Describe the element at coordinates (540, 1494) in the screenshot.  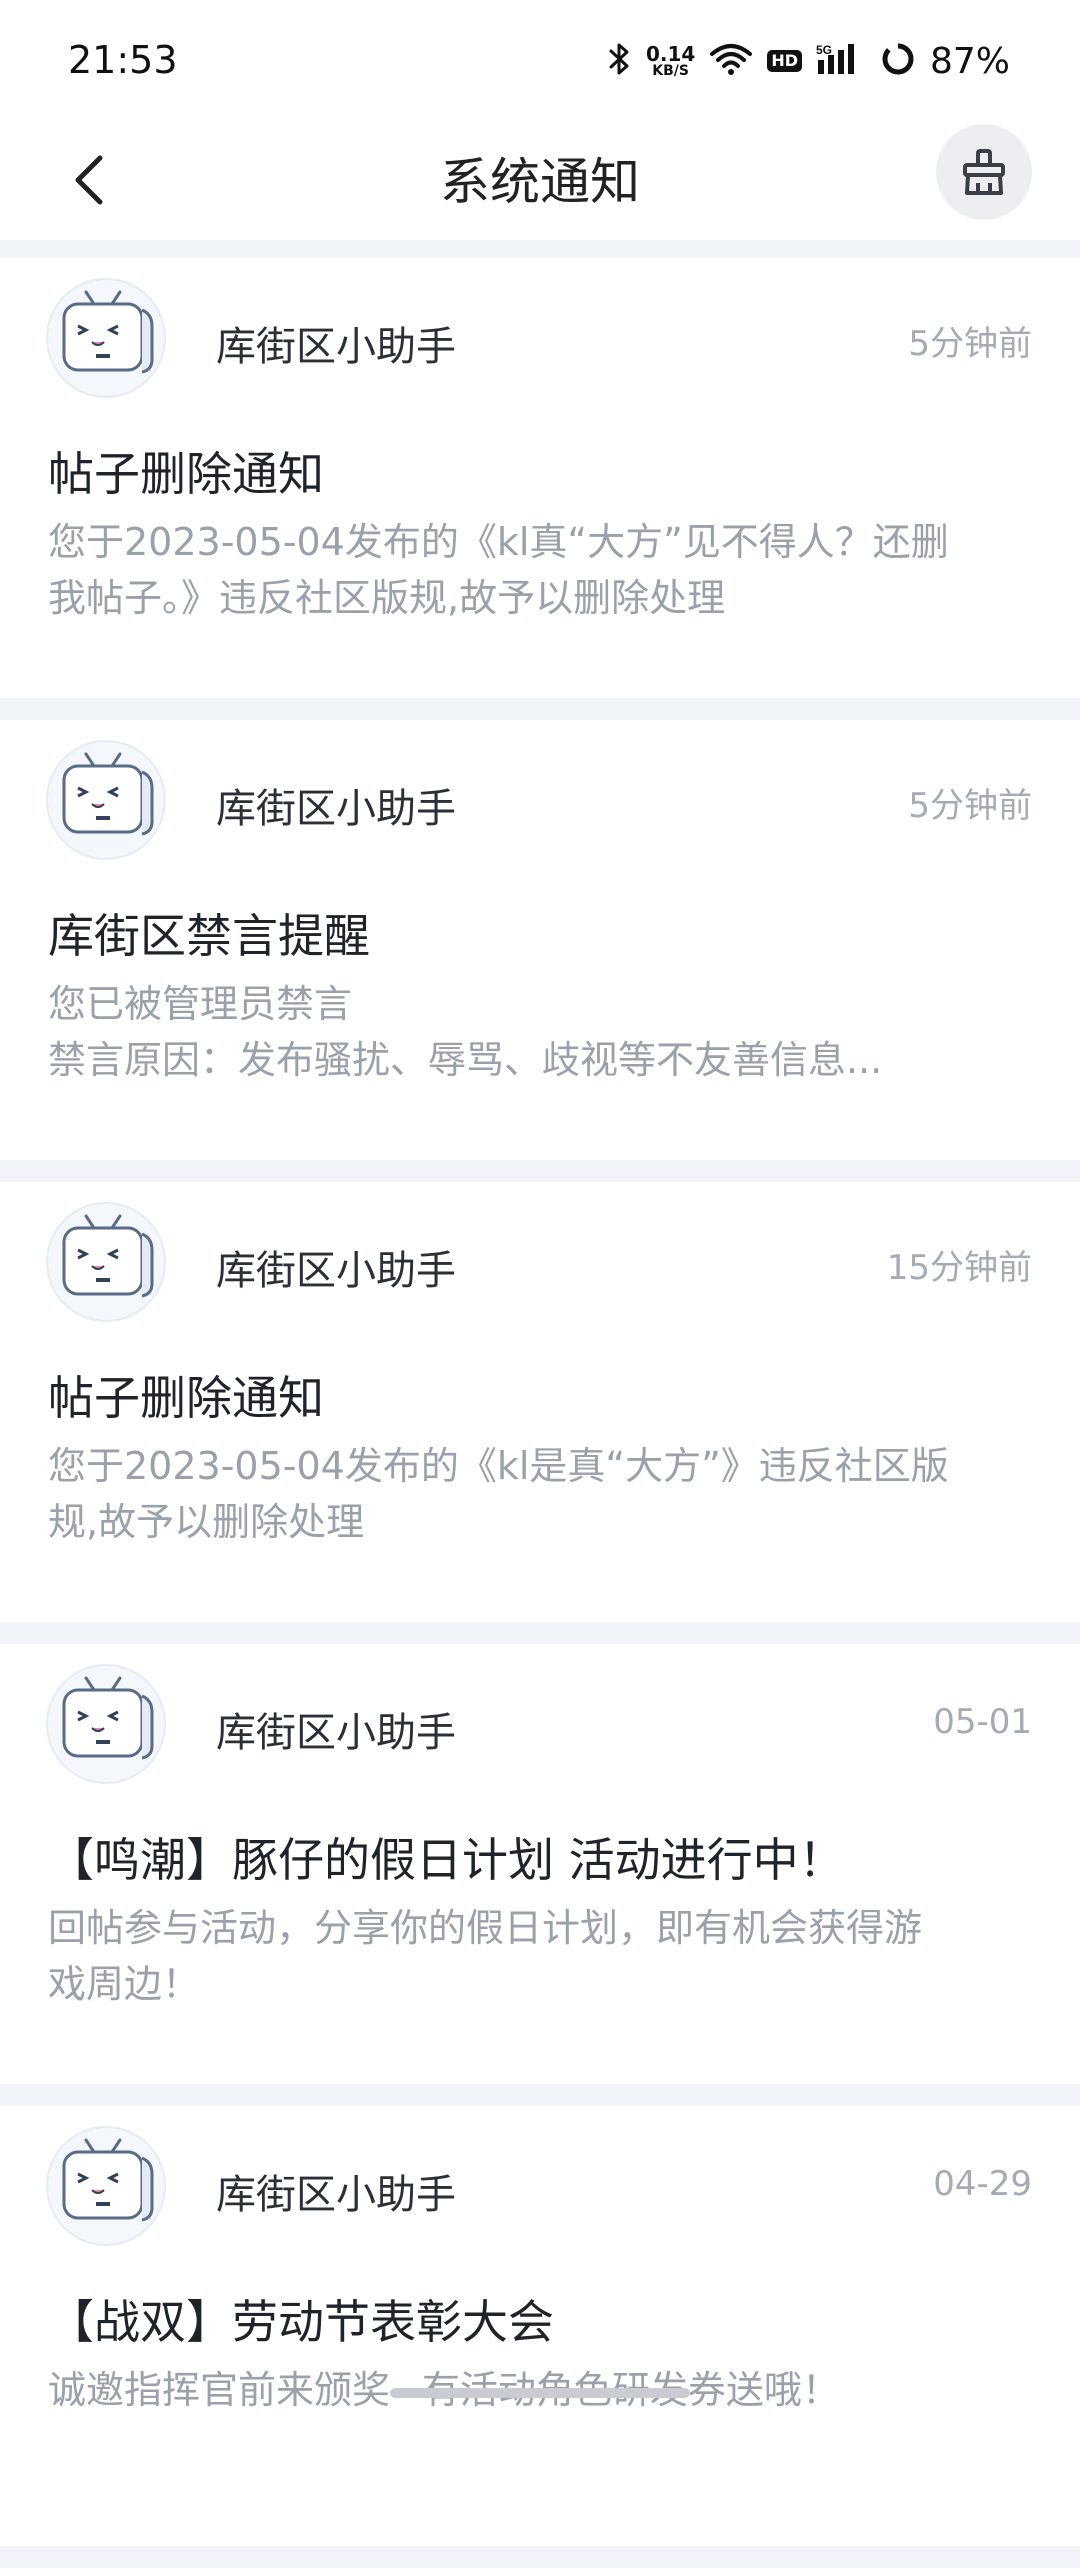
I see `notification-body: 您于2023-05-04发布的《kl是真“大方”》违反社区版 规,故予以删除处理` at that location.